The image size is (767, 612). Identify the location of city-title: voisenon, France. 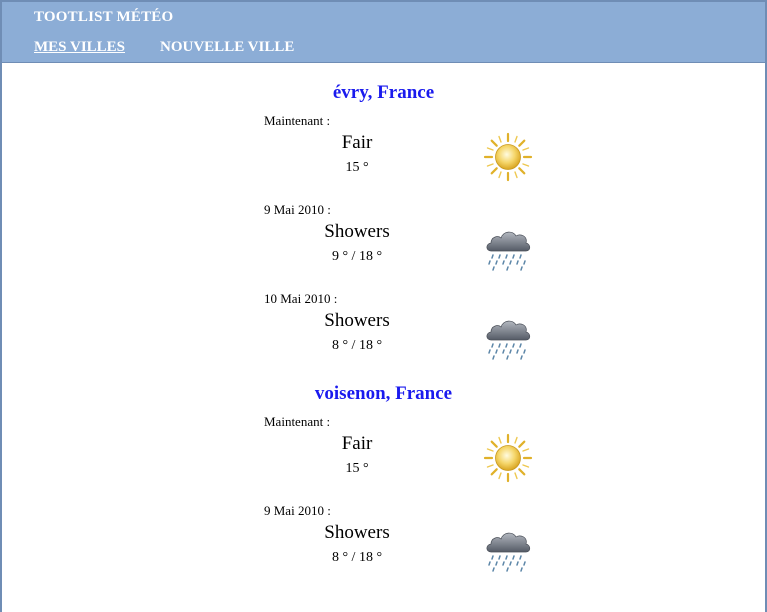
(383, 393).